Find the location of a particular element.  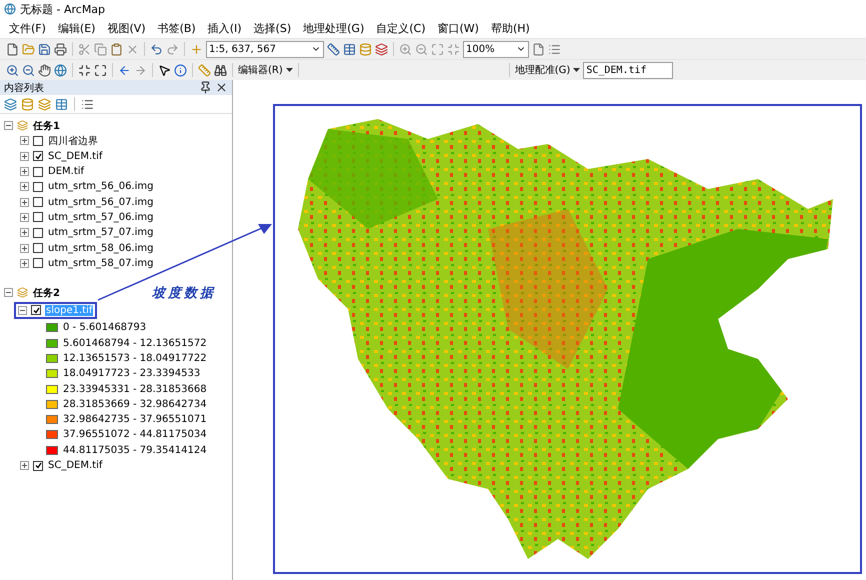

layer-name: utm_srtm_58_06.img is located at coordinates (100, 248).